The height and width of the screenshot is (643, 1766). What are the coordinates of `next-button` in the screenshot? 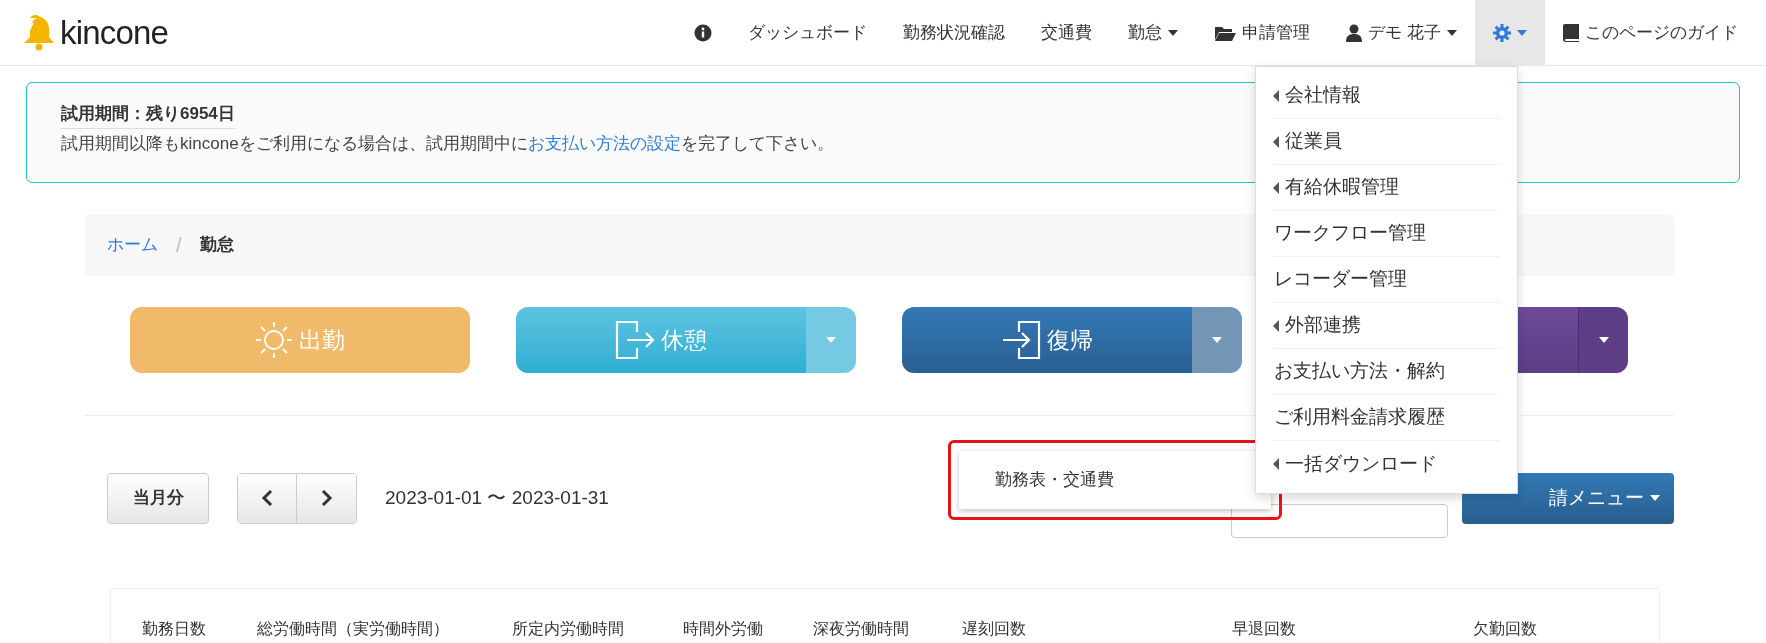 It's located at (326, 498).